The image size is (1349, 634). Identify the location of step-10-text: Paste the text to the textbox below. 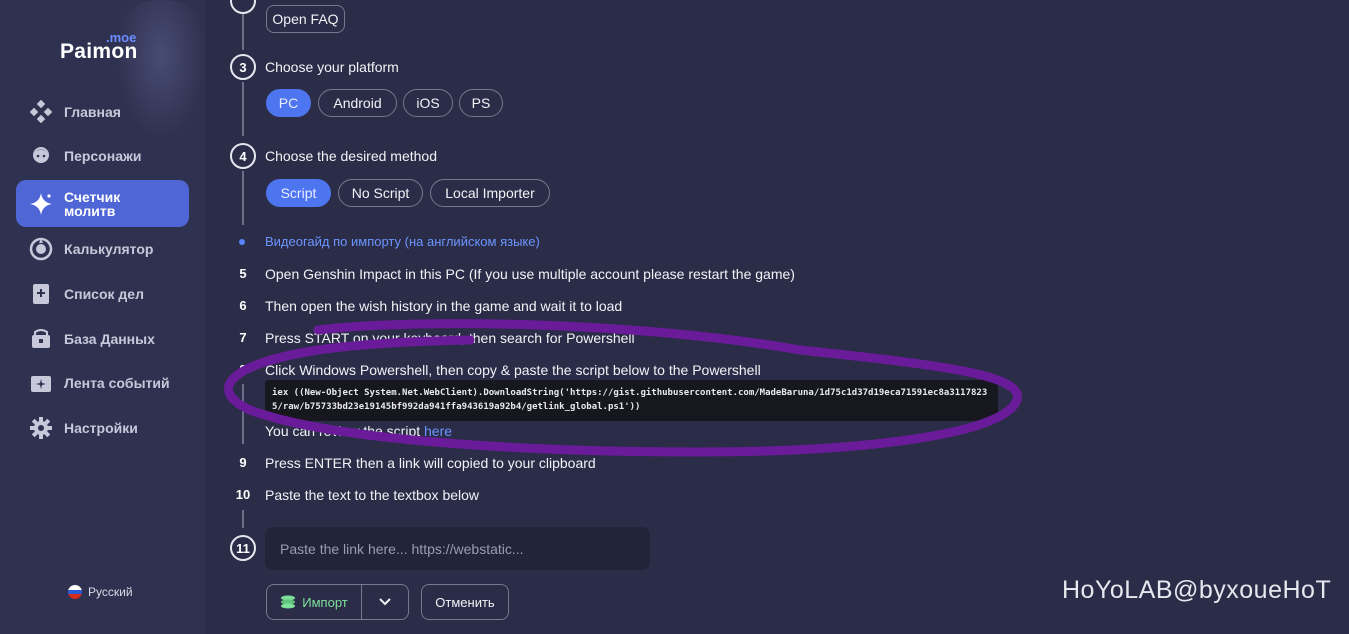
(372, 495).